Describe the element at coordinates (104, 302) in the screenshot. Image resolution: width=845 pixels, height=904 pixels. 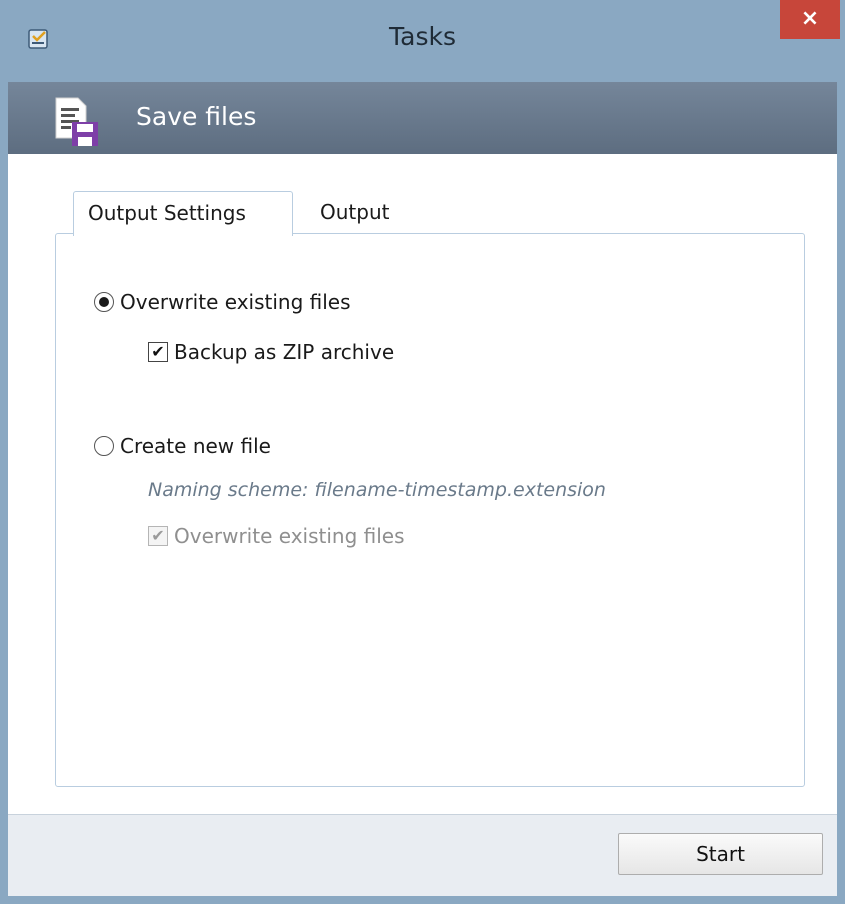
I see `overwrite-radio` at that location.